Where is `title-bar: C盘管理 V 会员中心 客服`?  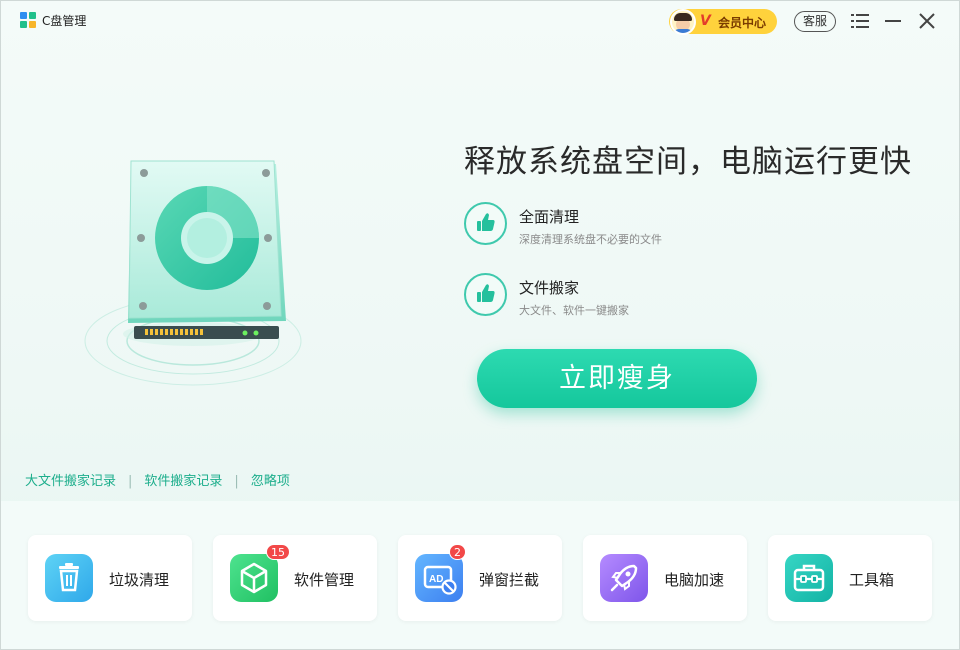 title-bar: C盘管理 V 会员中心 客服 is located at coordinates (480, 21).